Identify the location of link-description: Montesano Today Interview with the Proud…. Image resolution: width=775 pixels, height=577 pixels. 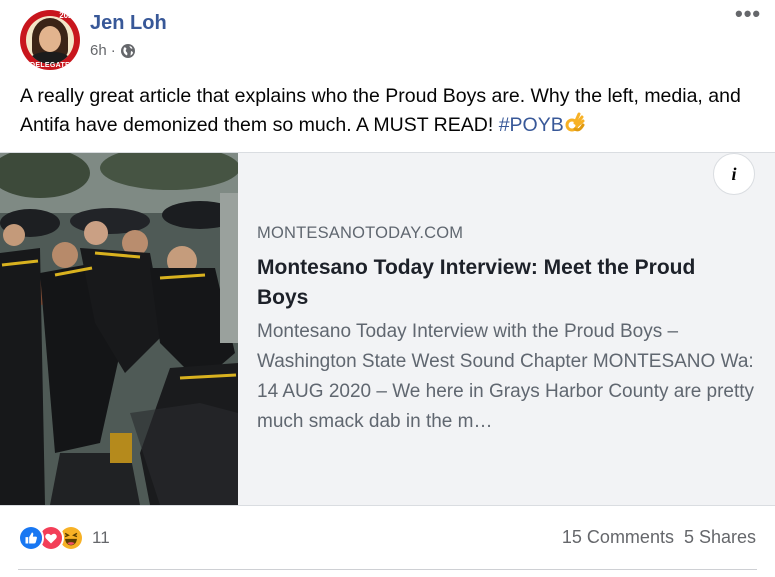
(506, 376).